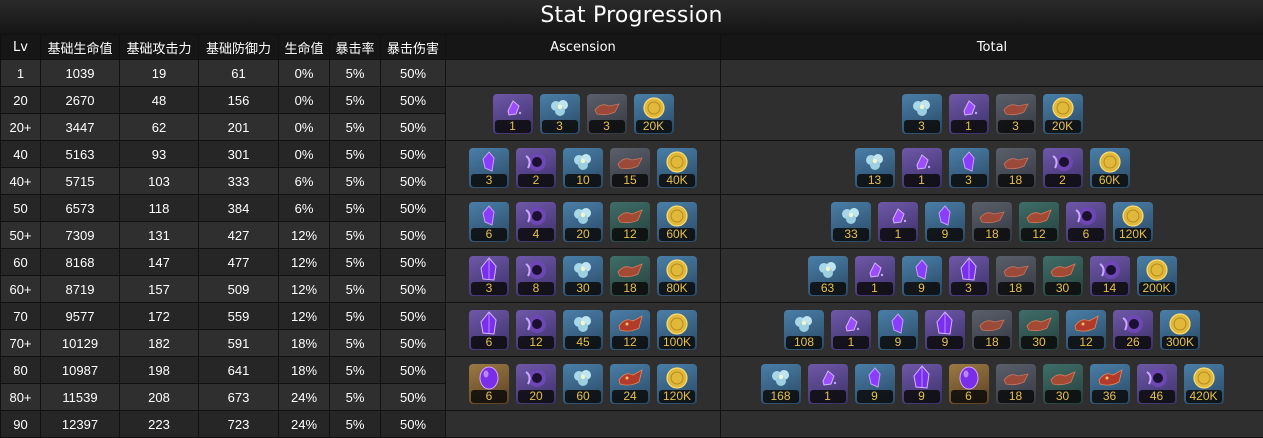 This screenshot has width=1263, height=438. Describe the element at coordinates (583, 168) in the screenshot. I see `material-item: 10` at that location.